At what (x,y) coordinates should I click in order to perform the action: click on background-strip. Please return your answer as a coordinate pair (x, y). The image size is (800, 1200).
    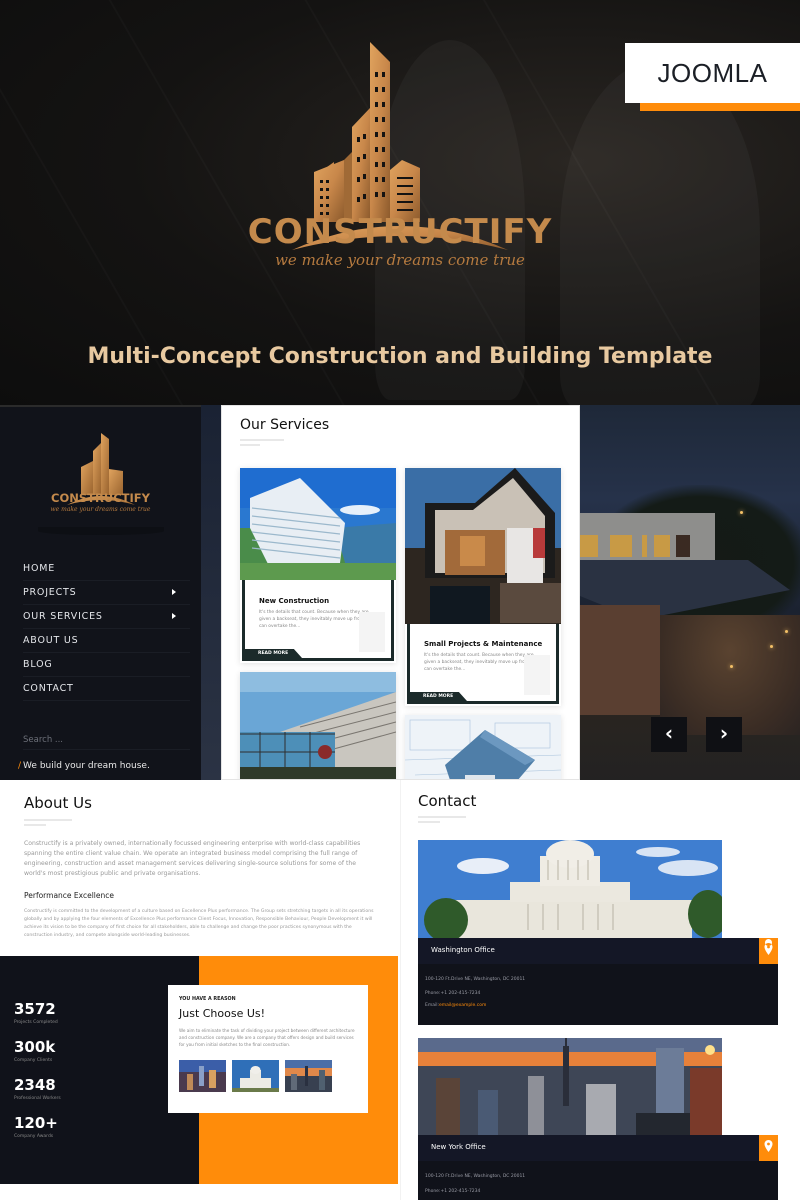
    Looking at the image, I should click on (211, 592).